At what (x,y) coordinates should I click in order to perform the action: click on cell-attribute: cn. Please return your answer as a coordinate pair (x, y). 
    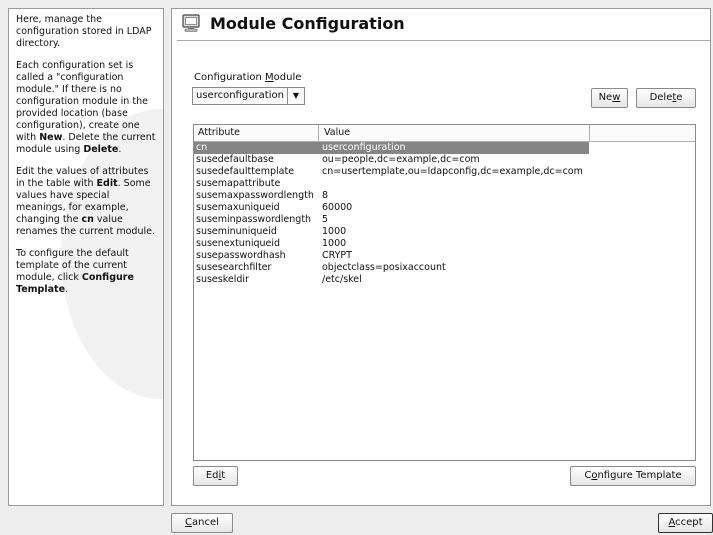
    Looking at the image, I should click on (202, 147).